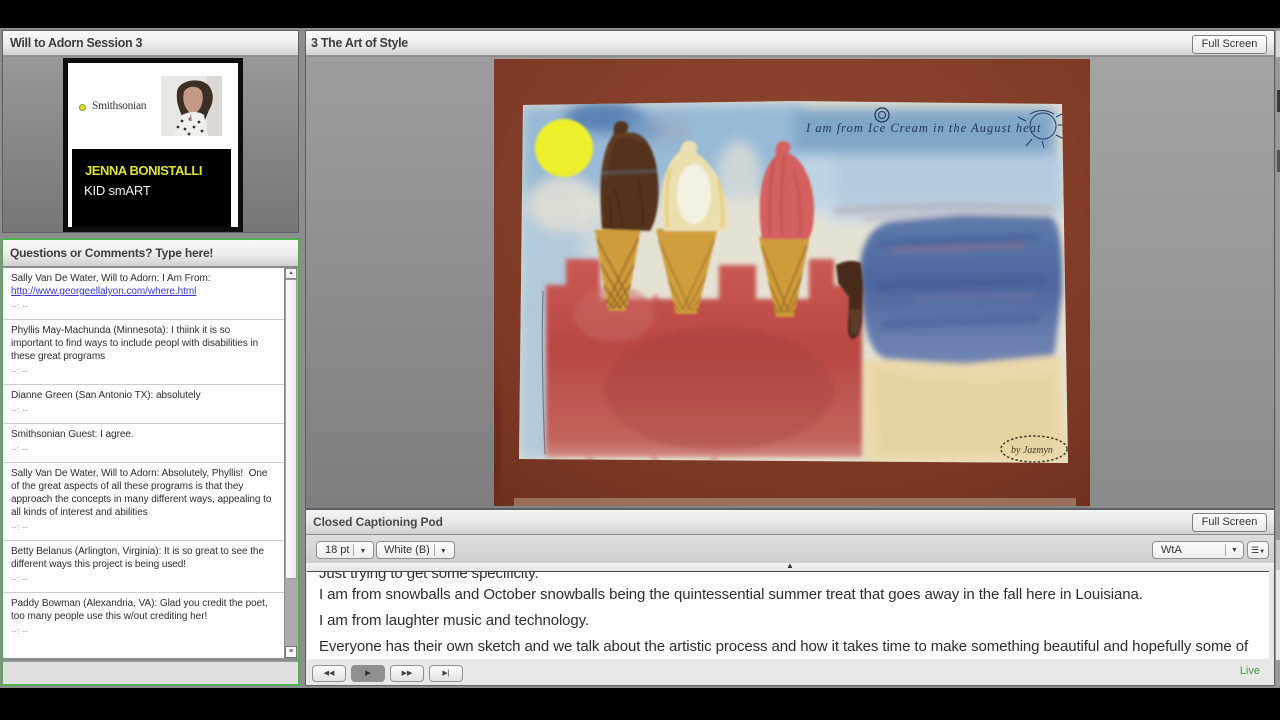 This screenshot has height=720, width=1280. I want to click on svg-text:I am from Ice Cream in the Aug: I am from Ice Cream in the August heat, so click(923, 128).